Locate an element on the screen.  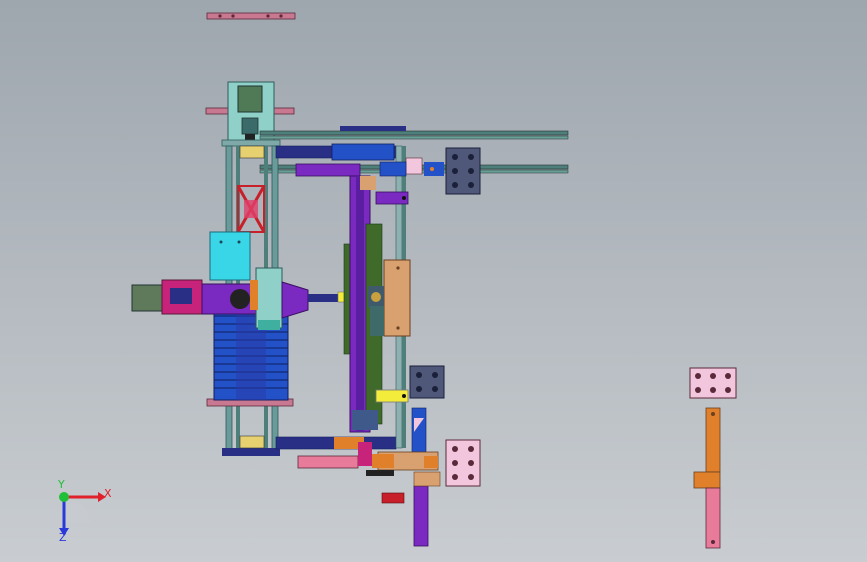
central-spindle is located at coordinates (299, 298).